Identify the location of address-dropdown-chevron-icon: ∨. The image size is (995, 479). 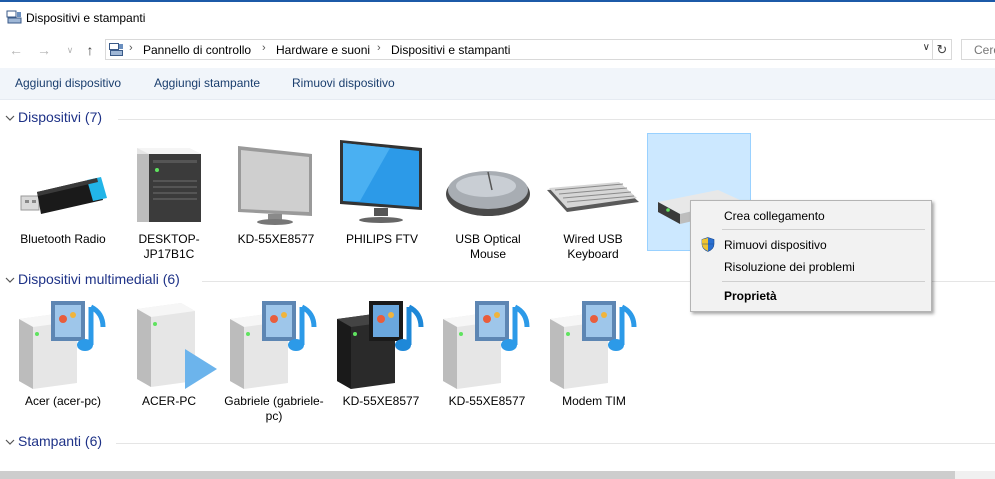
(926, 47).